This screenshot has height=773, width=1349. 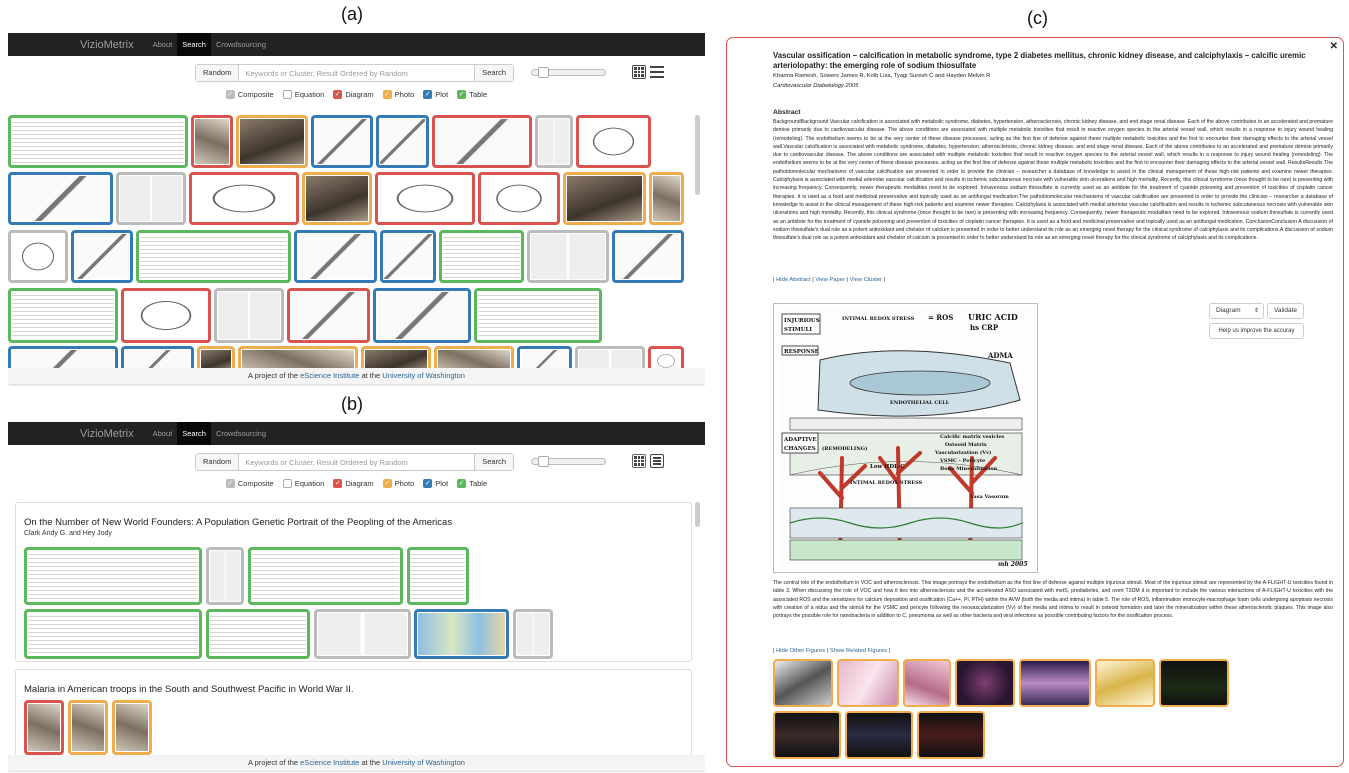 What do you see at coordinates (462, 483) in the screenshot?
I see `checkbox-table: ✓` at bounding box center [462, 483].